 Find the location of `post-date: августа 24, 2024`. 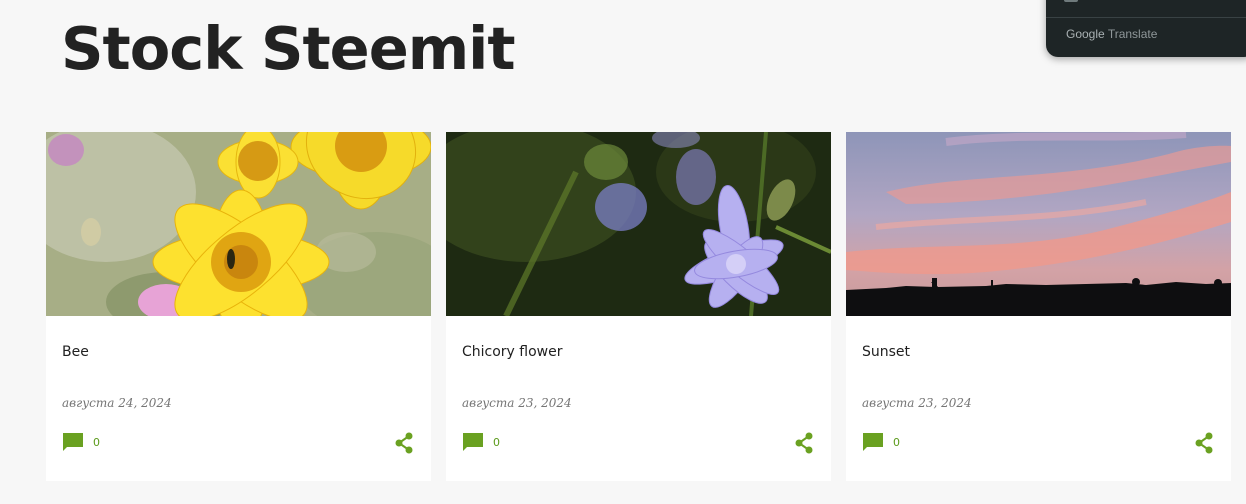

post-date: августа 24, 2024 is located at coordinates (117, 403).